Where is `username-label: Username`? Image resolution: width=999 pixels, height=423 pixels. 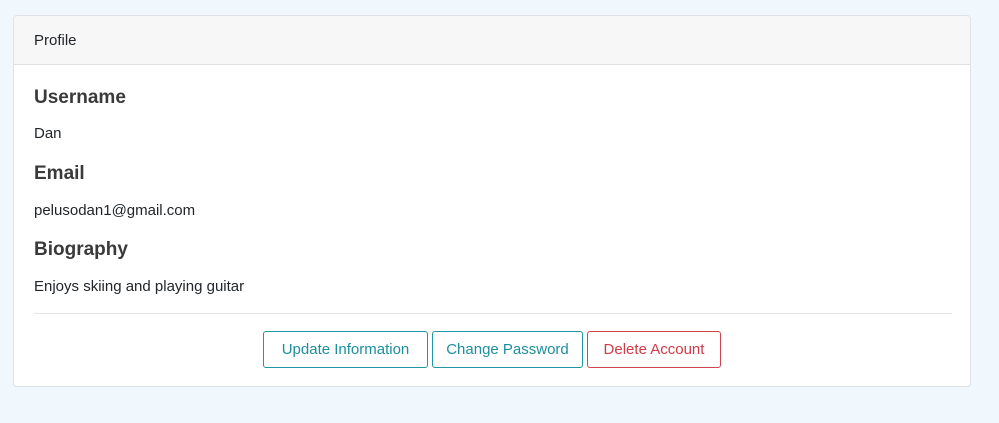
username-label: Username is located at coordinates (80, 97).